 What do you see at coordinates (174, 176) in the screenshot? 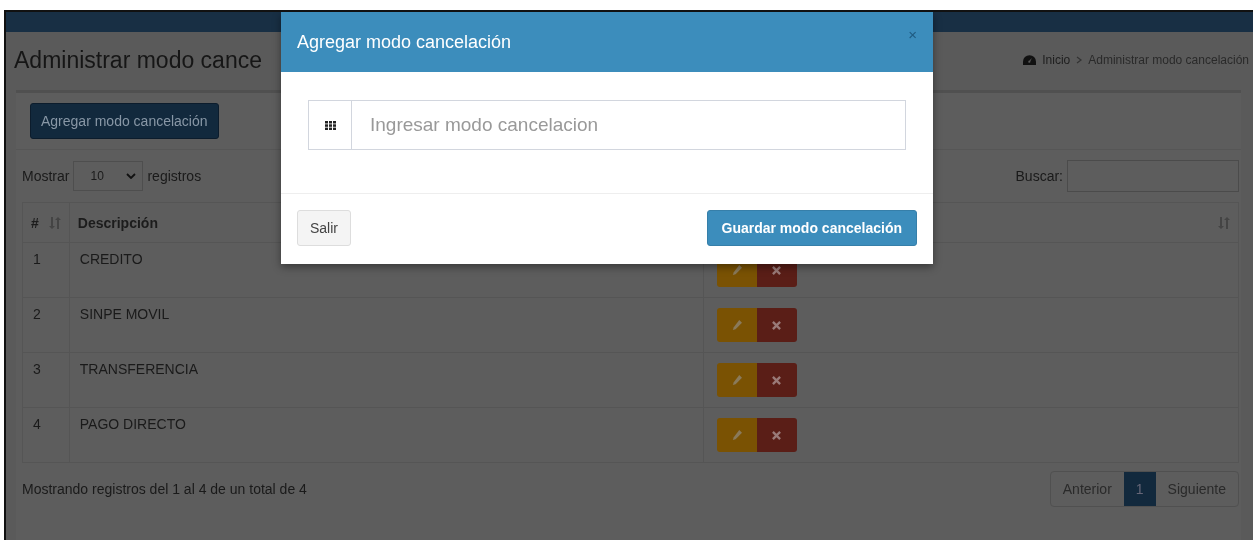
I see `records-label: registros` at bounding box center [174, 176].